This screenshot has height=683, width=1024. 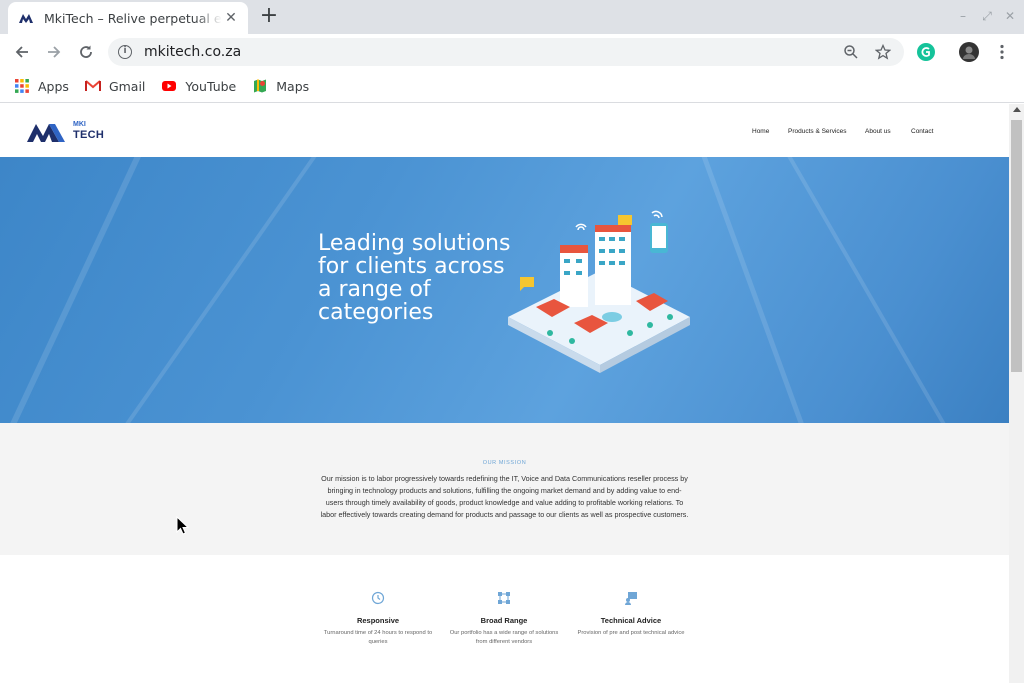 What do you see at coordinates (1016, 393) in the screenshot?
I see `page-scrollbar` at bounding box center [1016, 393].